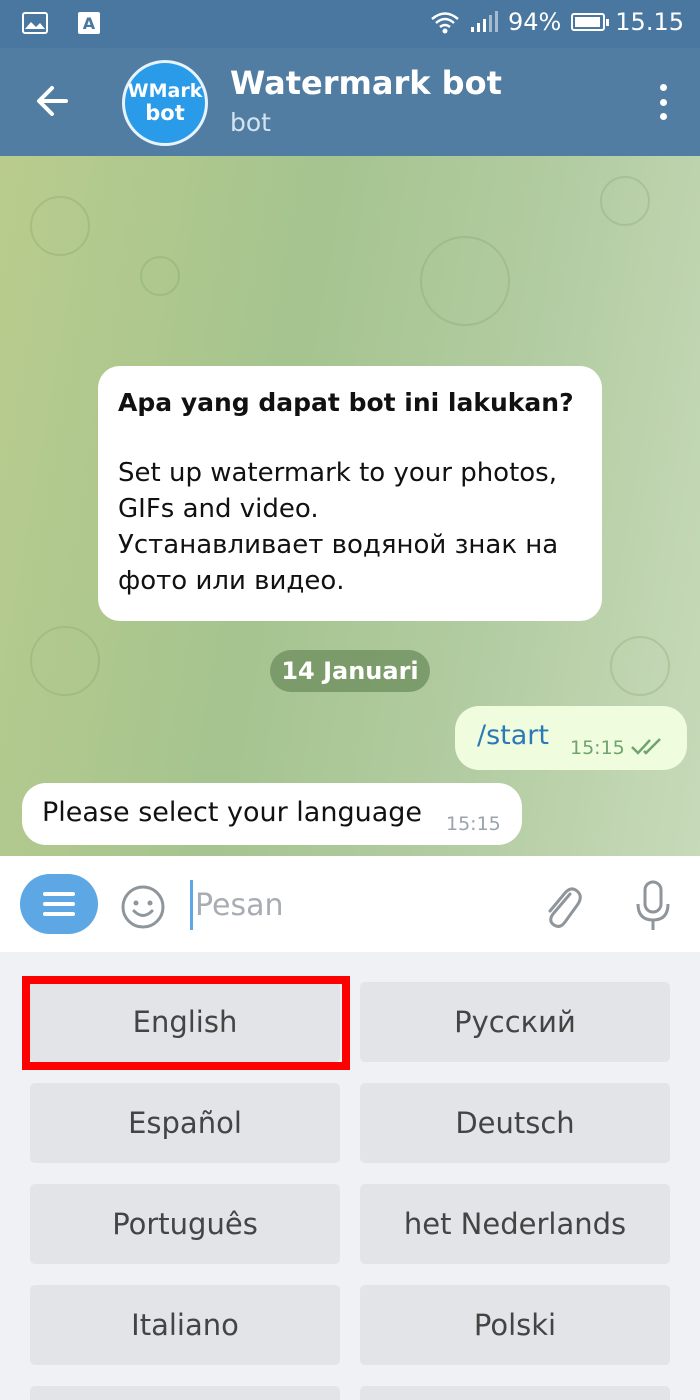 The height and width of the screenshot is (1400, 700). What do you see at coordinates (350, 671) in the screenshot?
I see `date-separator: 14 Januari` at bounding box center [350, 671].